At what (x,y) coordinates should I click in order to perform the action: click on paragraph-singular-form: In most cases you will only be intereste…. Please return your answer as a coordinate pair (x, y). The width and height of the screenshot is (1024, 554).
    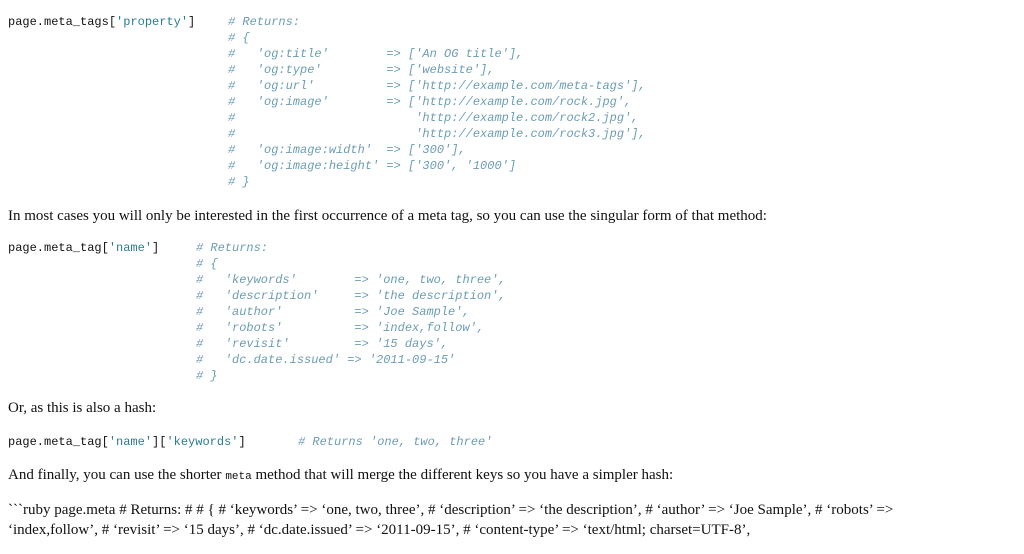
    Looking at the image, I should click on (387, 216).